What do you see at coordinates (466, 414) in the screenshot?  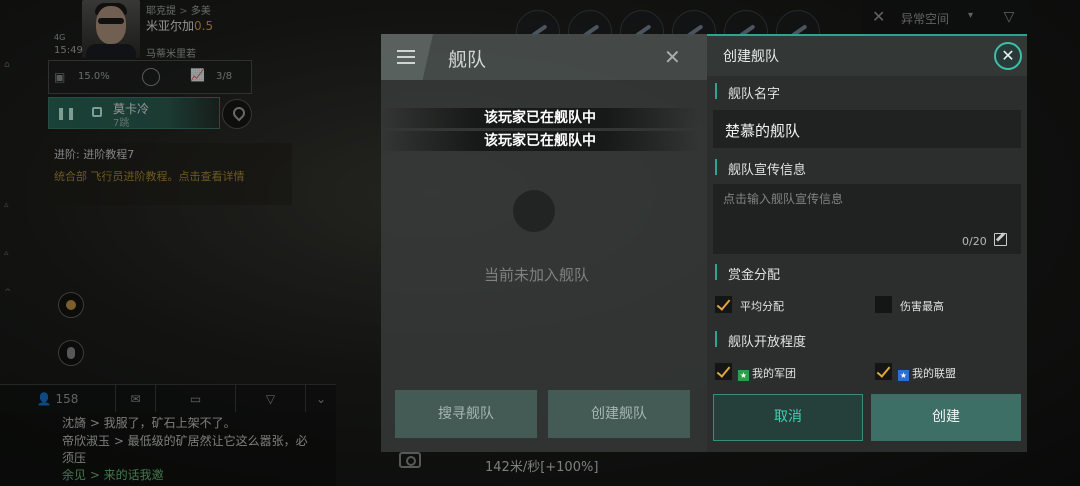 I see `search-fleet-button: 搜寻舰队` at bounding box center [466, 414].